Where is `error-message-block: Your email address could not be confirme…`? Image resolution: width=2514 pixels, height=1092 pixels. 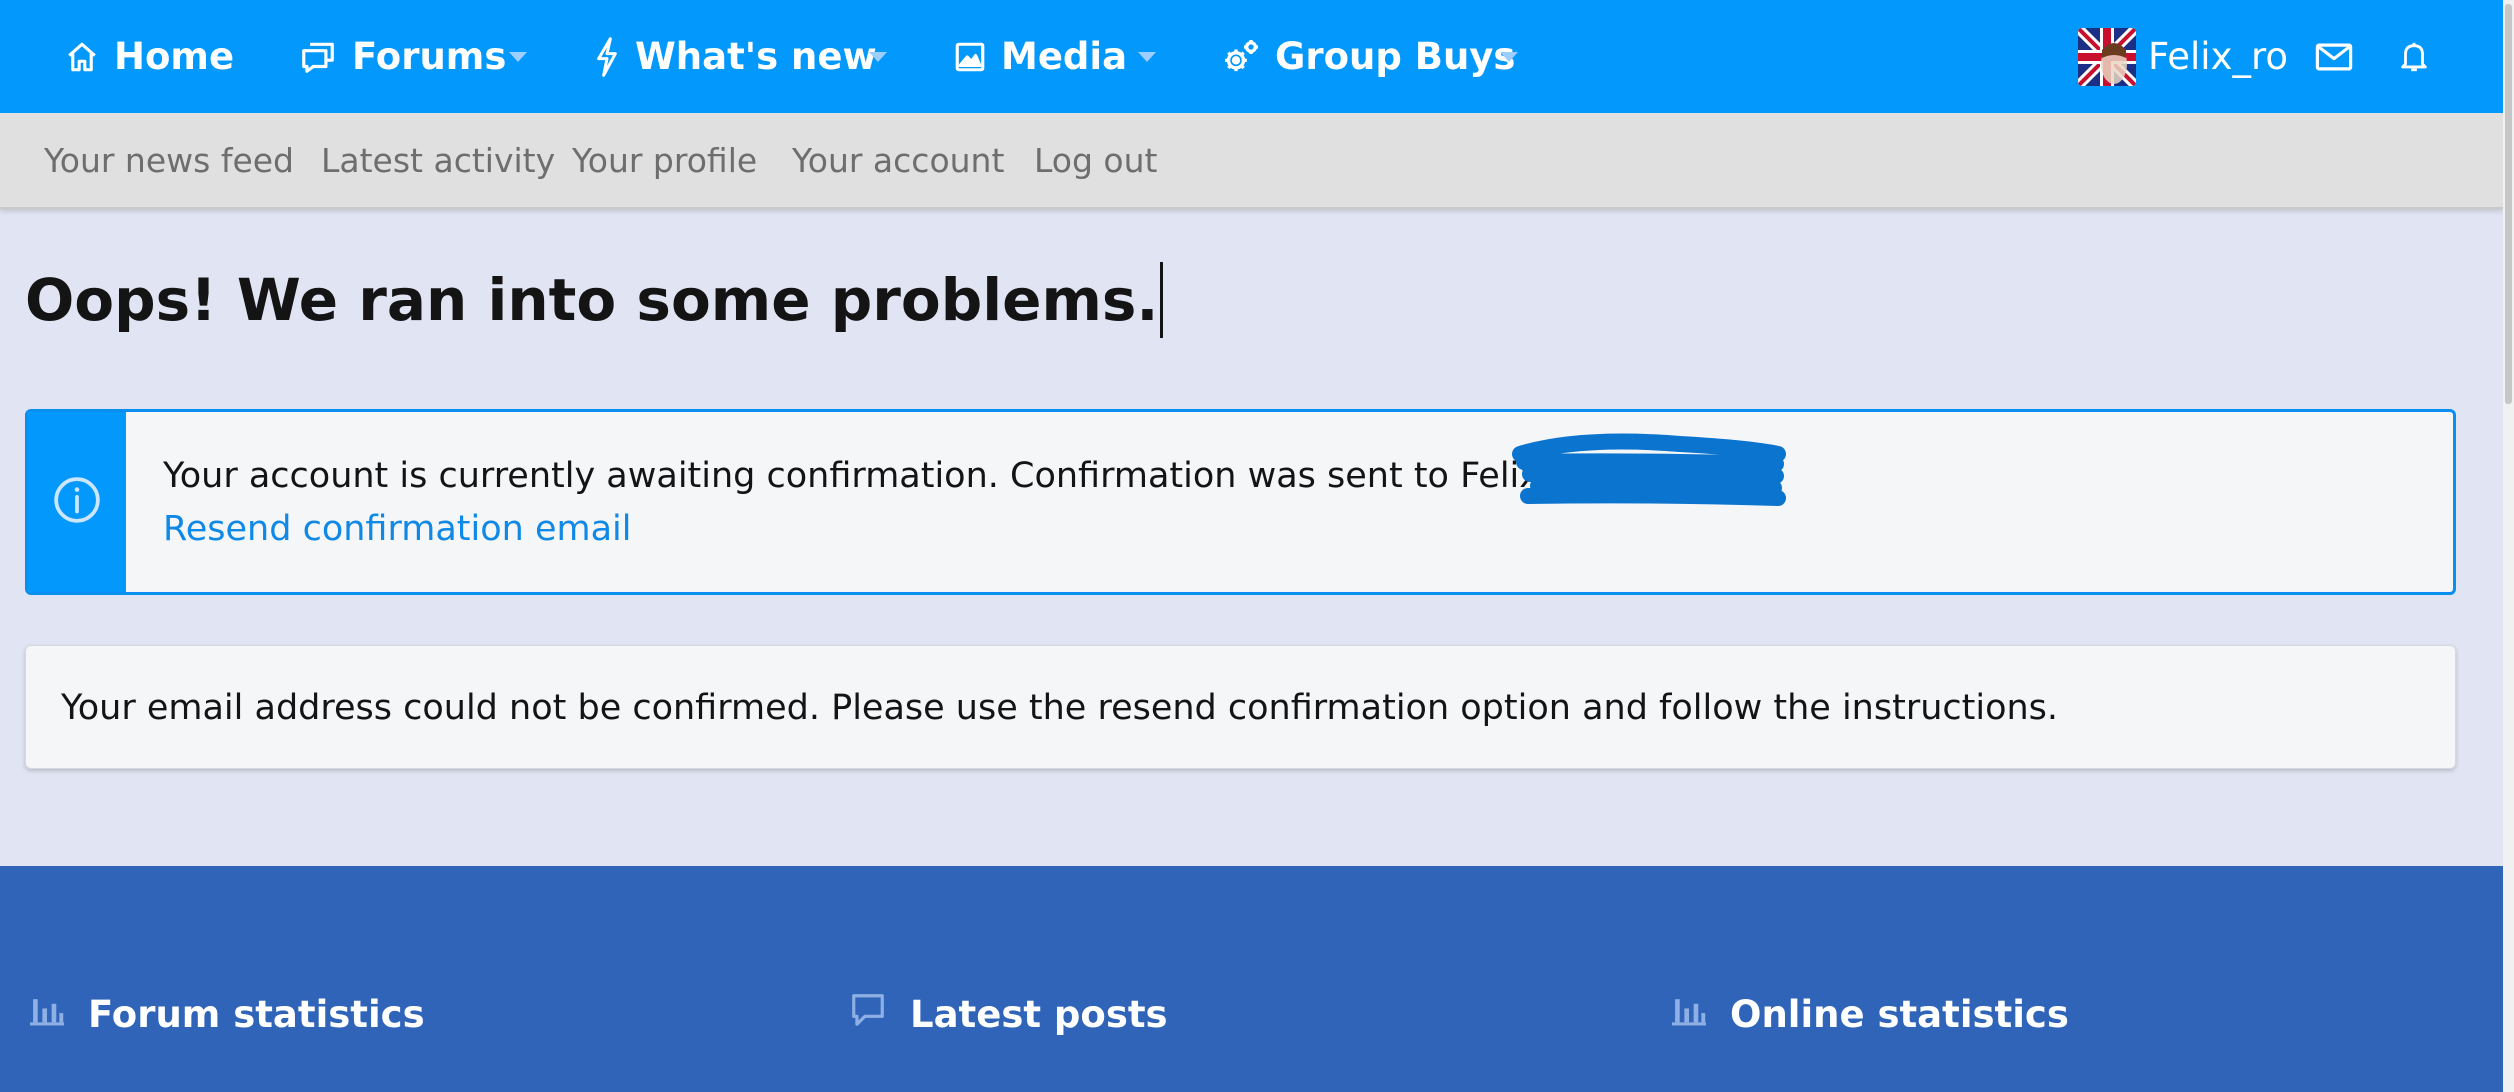 error-message-block: Your email address could not be confirme… is located at coordinates (1240, 707).